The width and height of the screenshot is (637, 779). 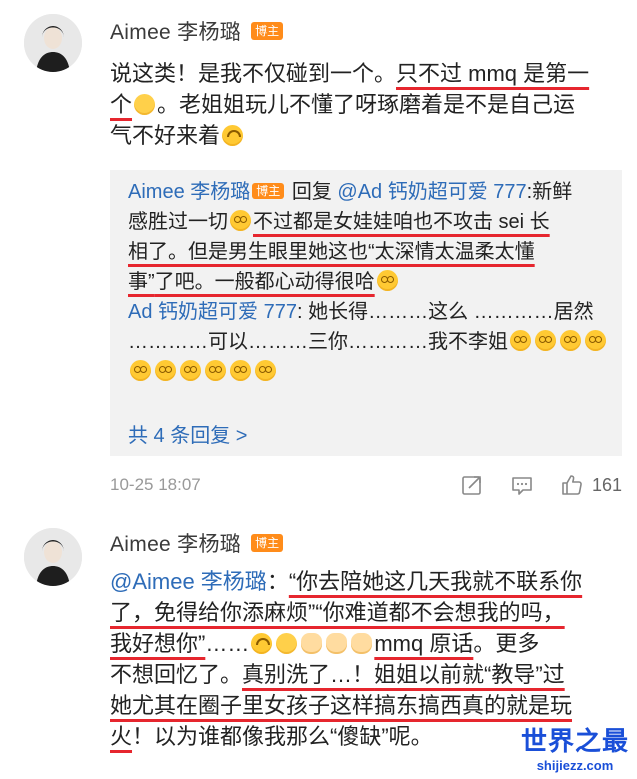 I want to click on text-span: 不想回忆了。, so click(x=176, y=674).